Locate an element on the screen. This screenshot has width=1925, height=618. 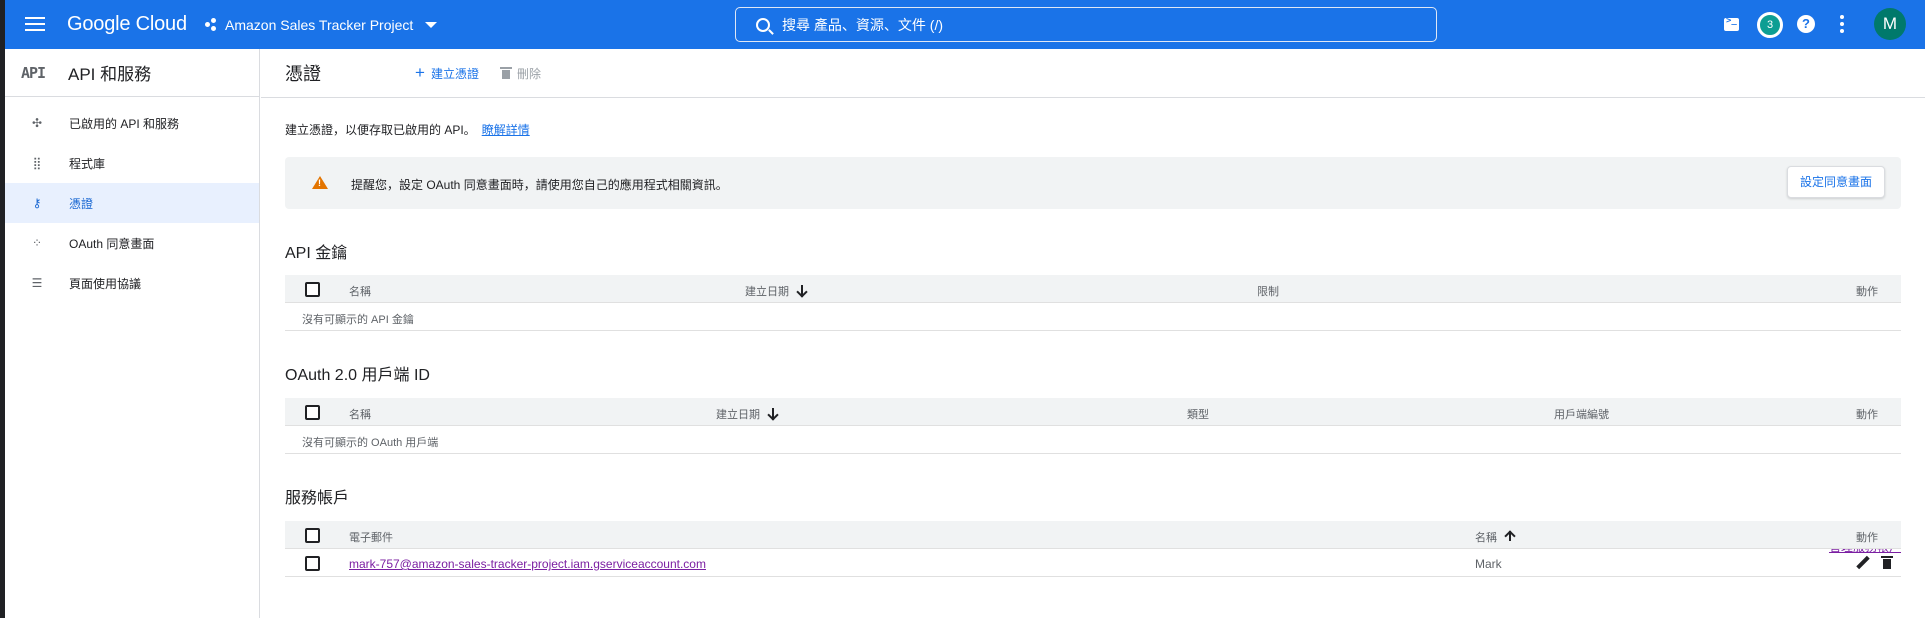
table-header: 名稱 建立日期 類型 用戶端編號 動作 is located at coordinates (1093, 412).